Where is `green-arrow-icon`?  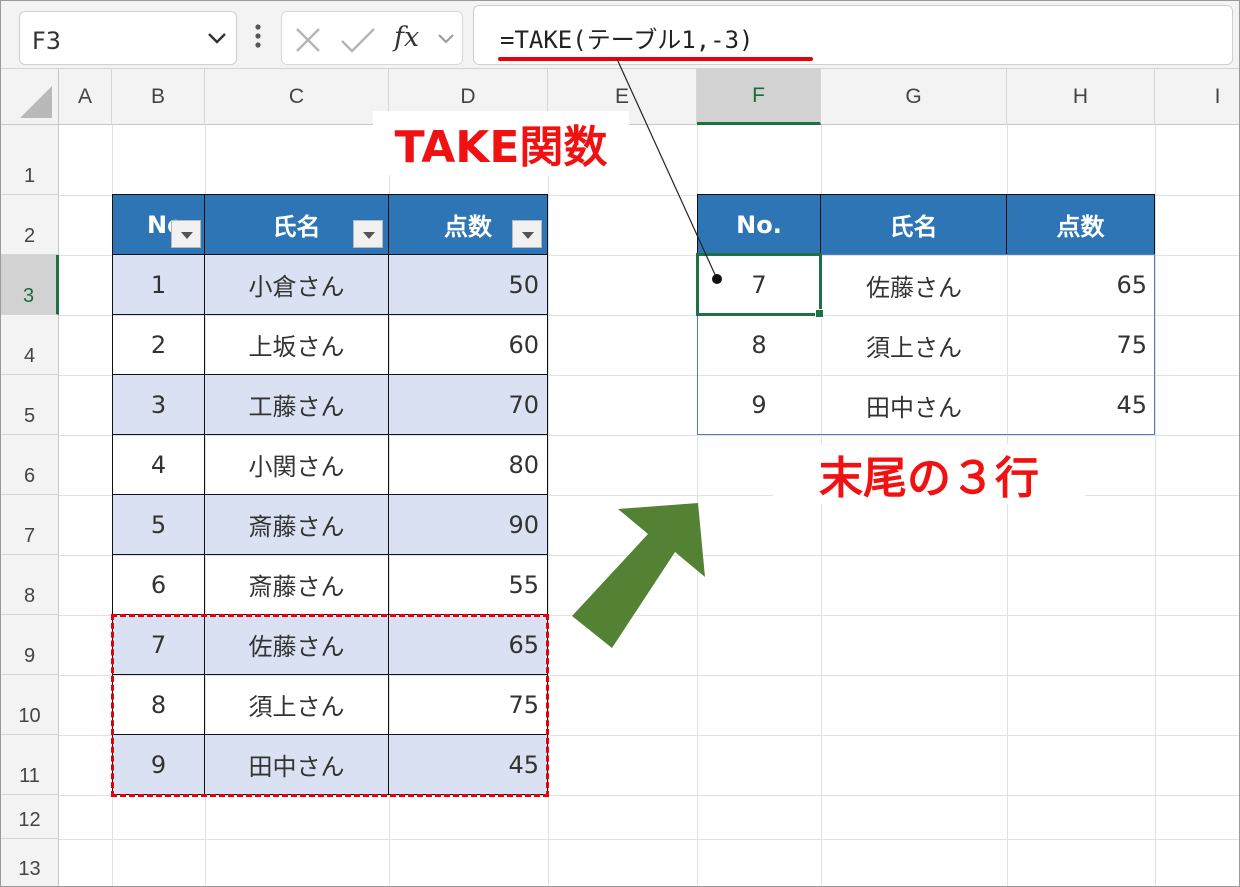 green-arrow-icon is located at coordinates (638, 575).